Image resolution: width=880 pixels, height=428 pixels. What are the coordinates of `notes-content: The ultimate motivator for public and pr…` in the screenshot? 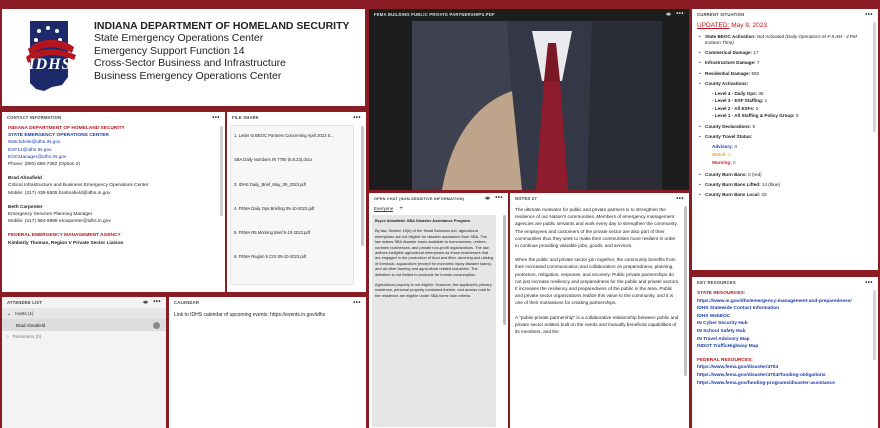 It's located at (599, 269).